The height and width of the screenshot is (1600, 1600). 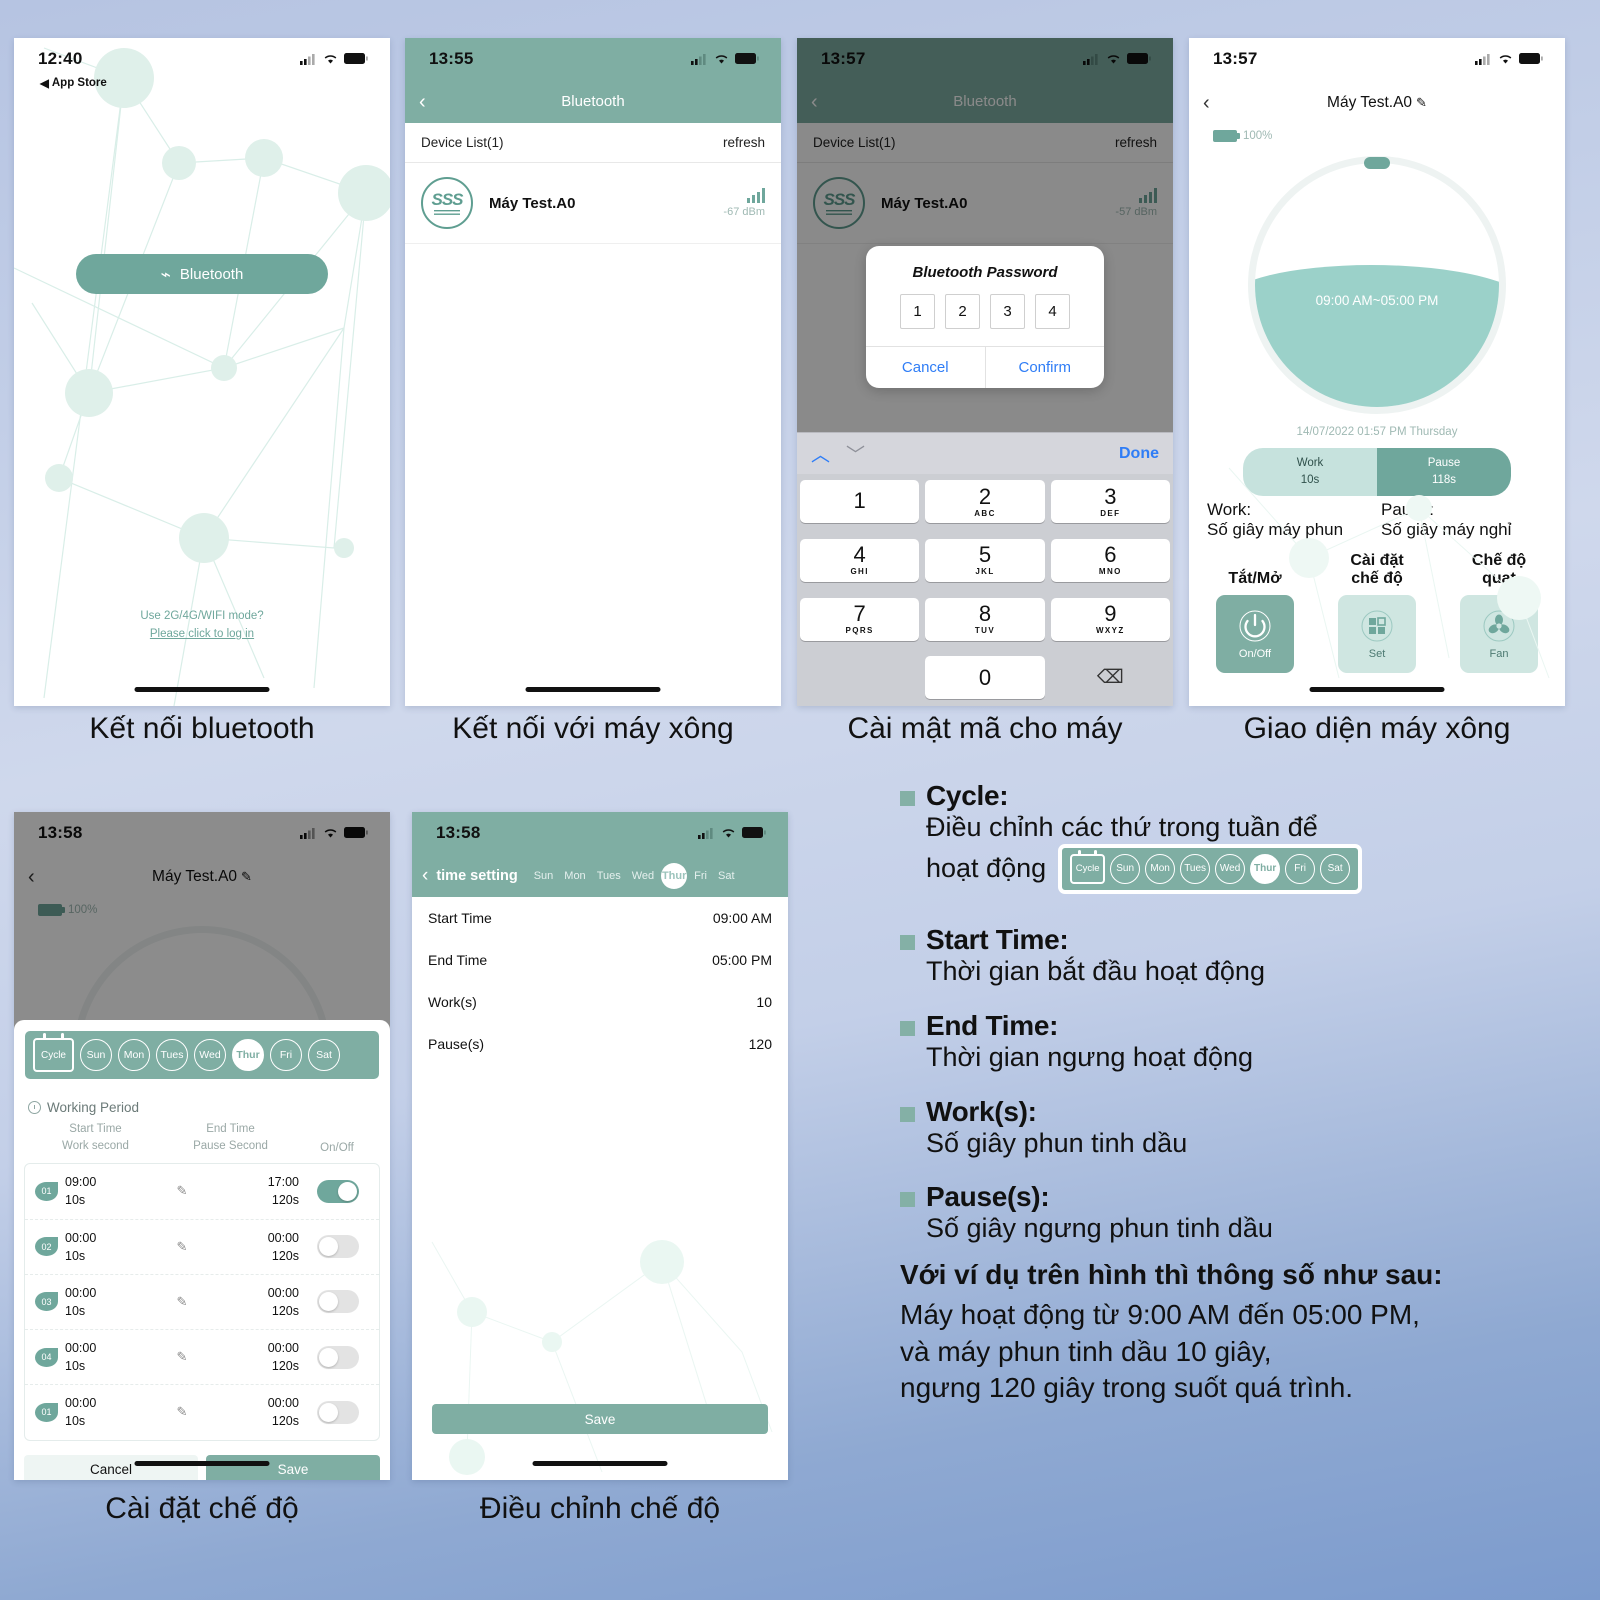 I want to click on table-row: 04 00:00 10s ✎ 00:00 120s, so click(x=202, y=1358).